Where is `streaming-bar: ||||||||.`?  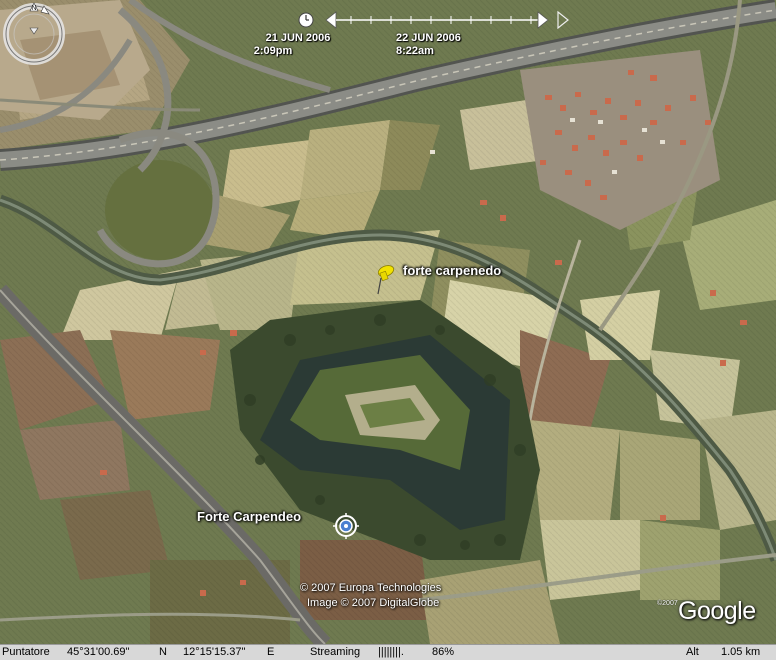
streaming-bar: ||||||||. is located at coordinates (391, 652).